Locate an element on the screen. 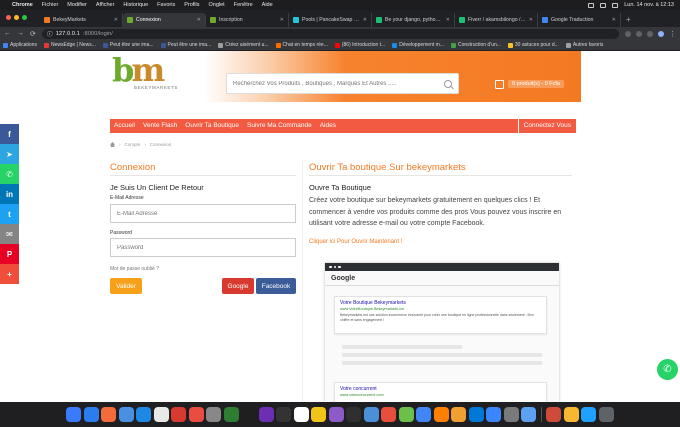 This screenshot has height=427, width=680. other-bookmarks: Autres favoris is located at coordinates (584, 45).